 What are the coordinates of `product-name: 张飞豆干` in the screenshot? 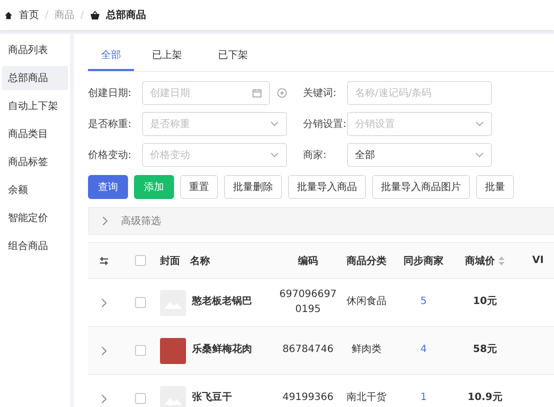 It's located at (212, 398).